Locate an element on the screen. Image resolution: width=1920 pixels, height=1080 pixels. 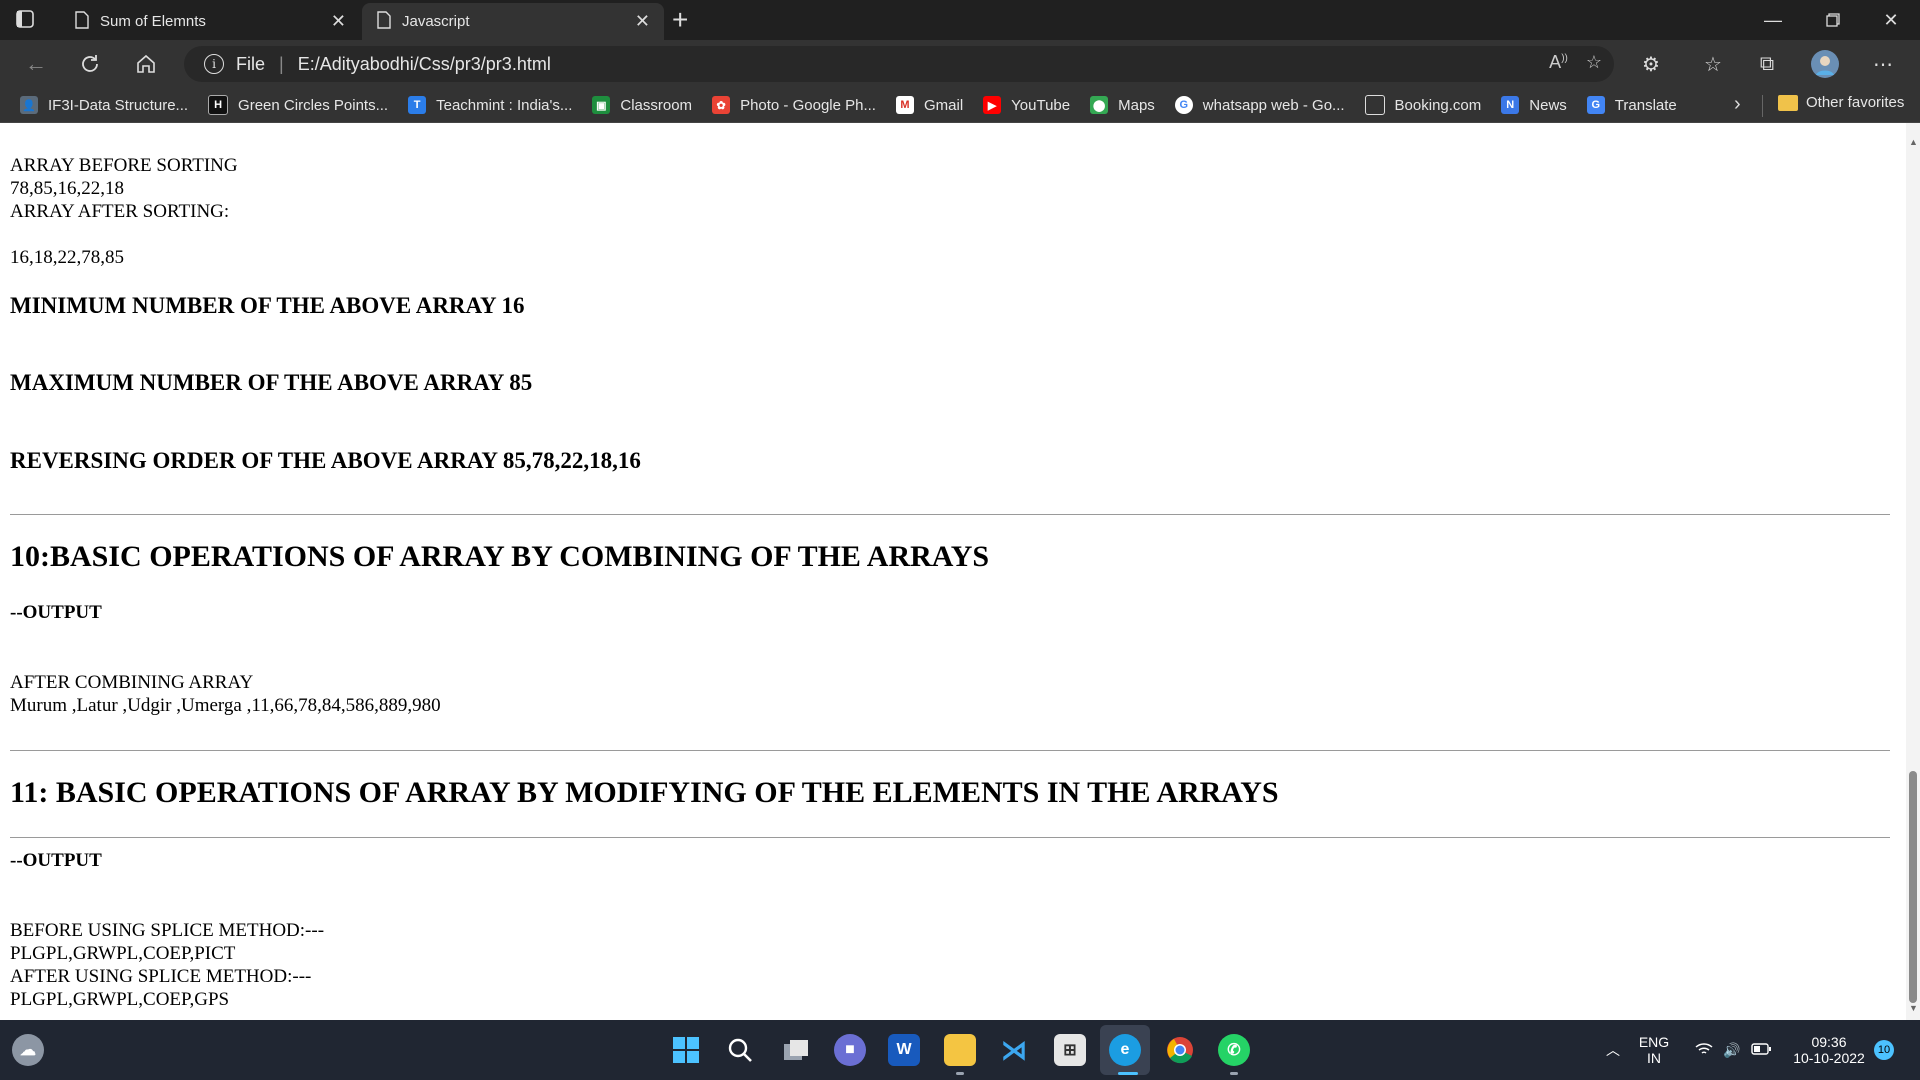
array-after-values: 16,18,22,78,85 is located at coordinates (67, 257).